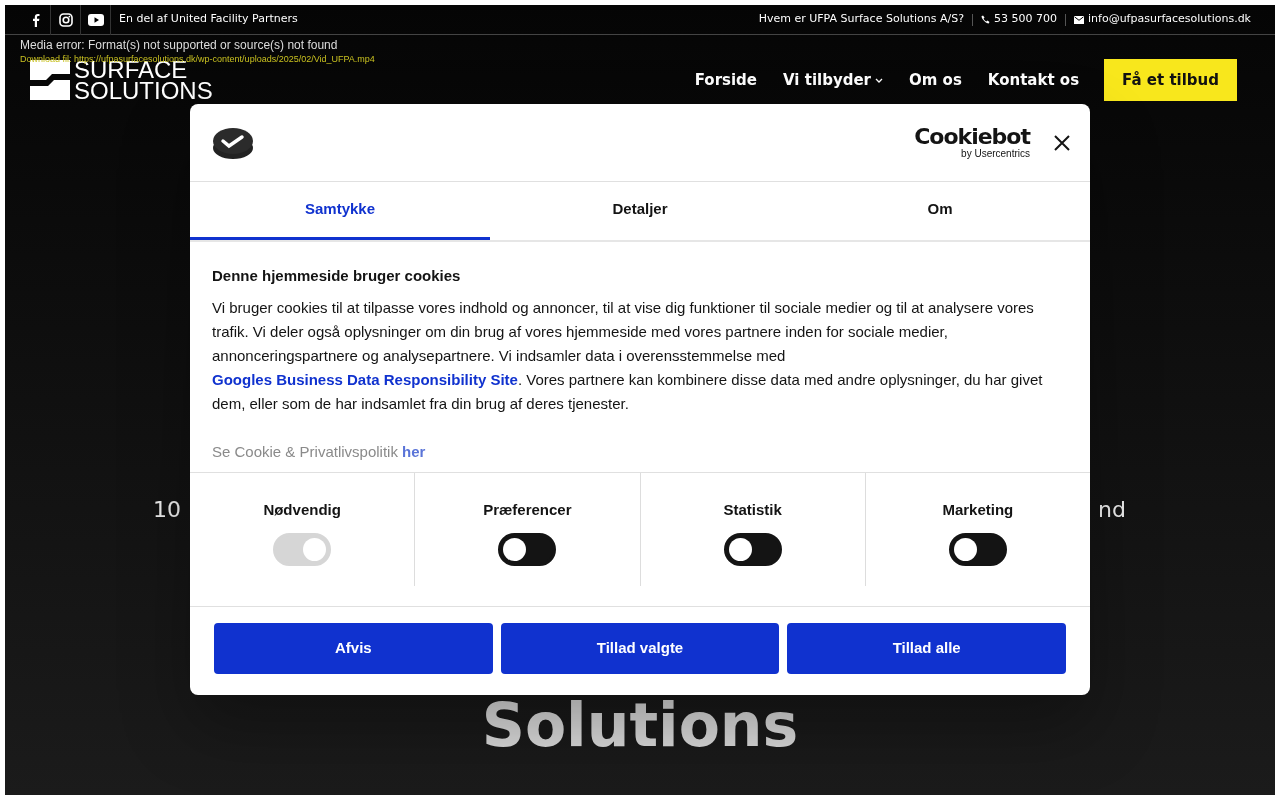 Image resolution: width=1280 pixels, height=800 pixels. I want to click on email-link: info@ufpasurfacesolutions.dk, so click(1162, 19).